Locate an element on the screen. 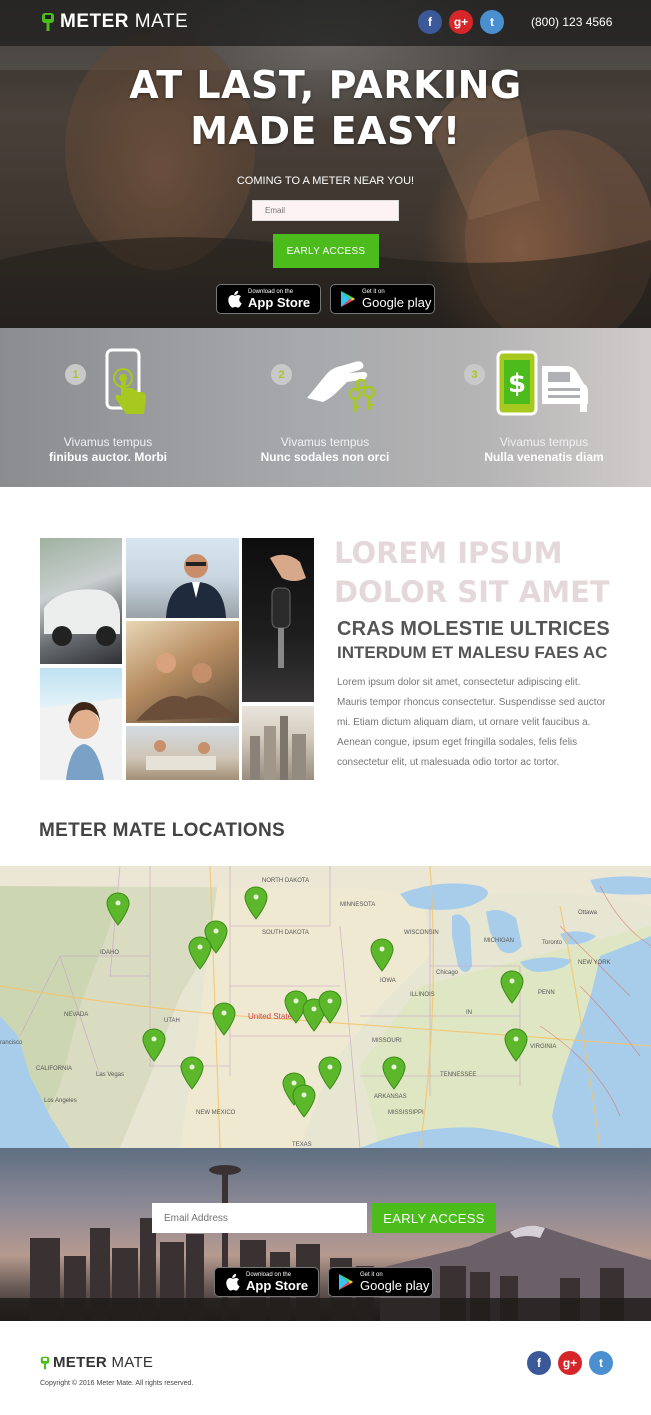 Image resolution: width=651 pixels, height=1415 pixels. about-subheading-light: CRAS MOLESTIE ULTRICES is located at coordinates (473, 629).